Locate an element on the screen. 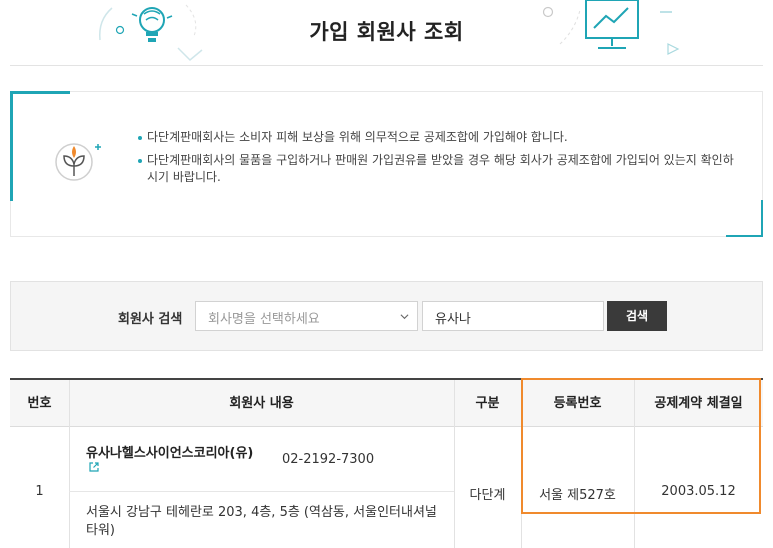 Image resolution: width=773 pixels, height=548 pixels. header-type: 구분 is located at coordinates (487, 403).